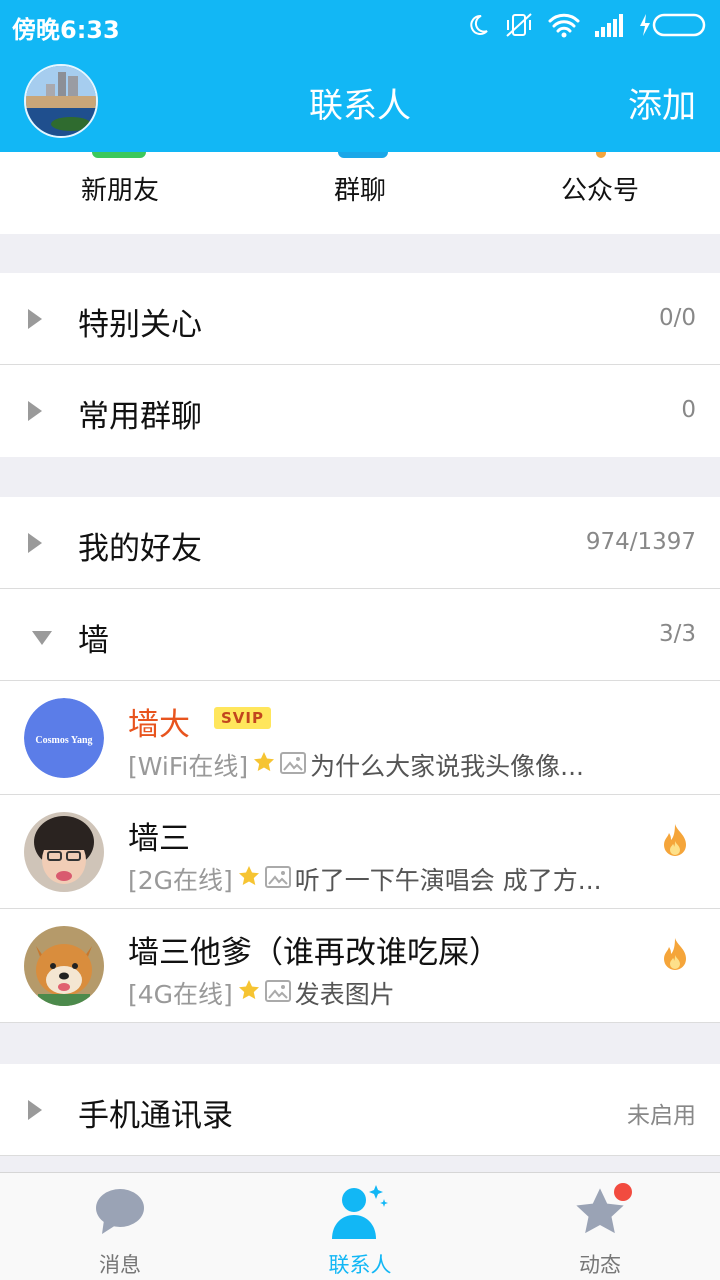 This screenshot has height=1280, width=720. What do you see at coordinates (242, 718) in the screenshot?
I see `svip-badge: SVIP` at bounding box center [242, 718].